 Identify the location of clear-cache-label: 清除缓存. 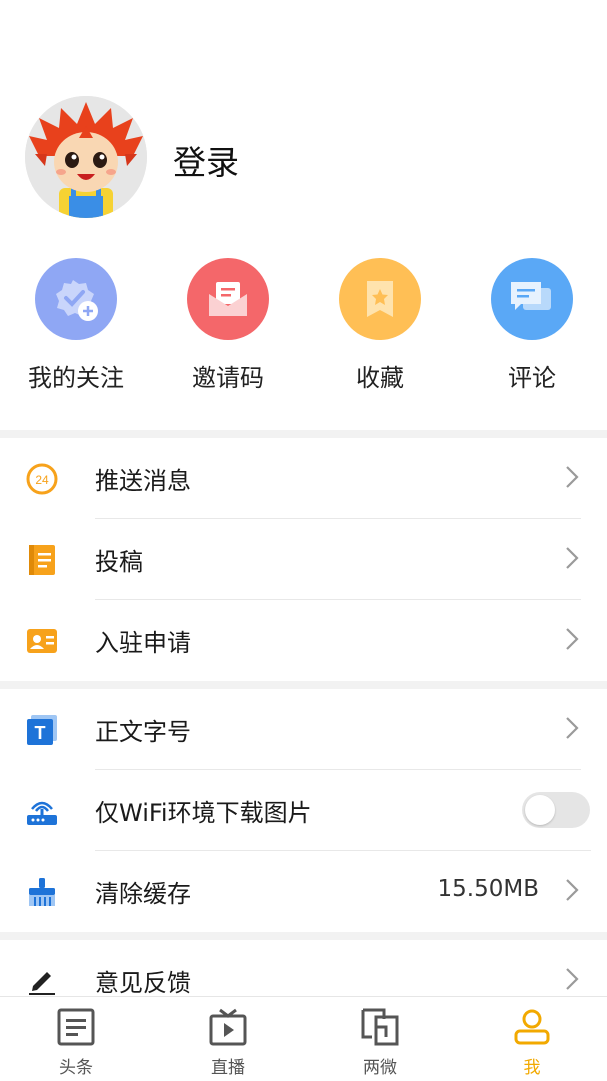
(143, 894).